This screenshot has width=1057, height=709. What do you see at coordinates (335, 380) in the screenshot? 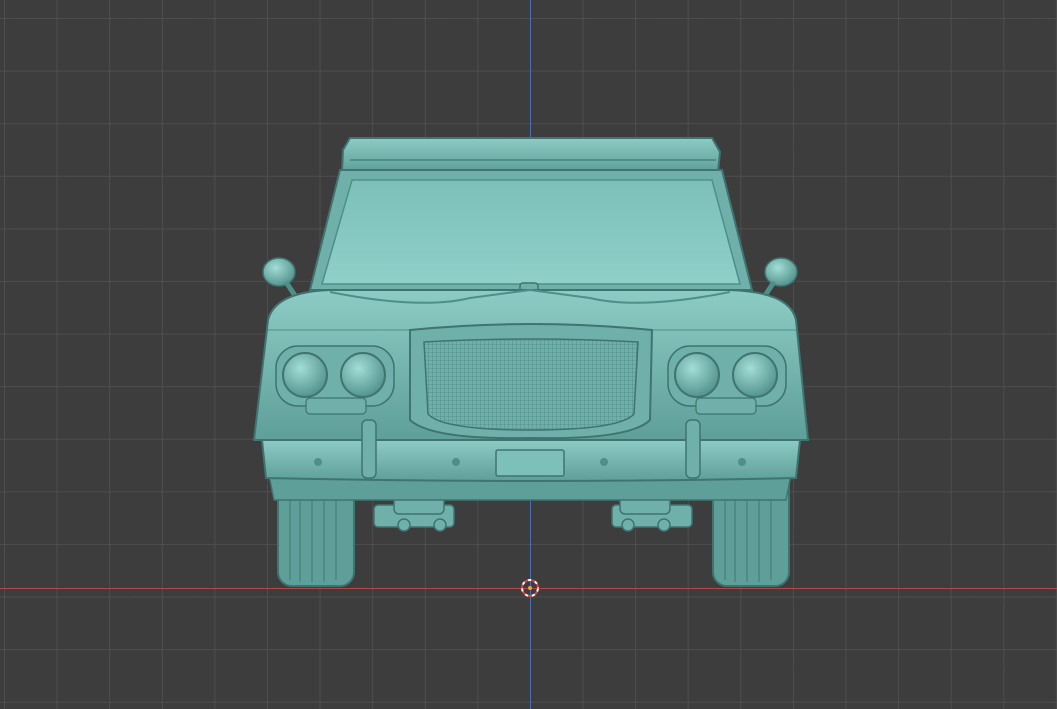
I see `left-headlights` at bounding box center [335, 380].